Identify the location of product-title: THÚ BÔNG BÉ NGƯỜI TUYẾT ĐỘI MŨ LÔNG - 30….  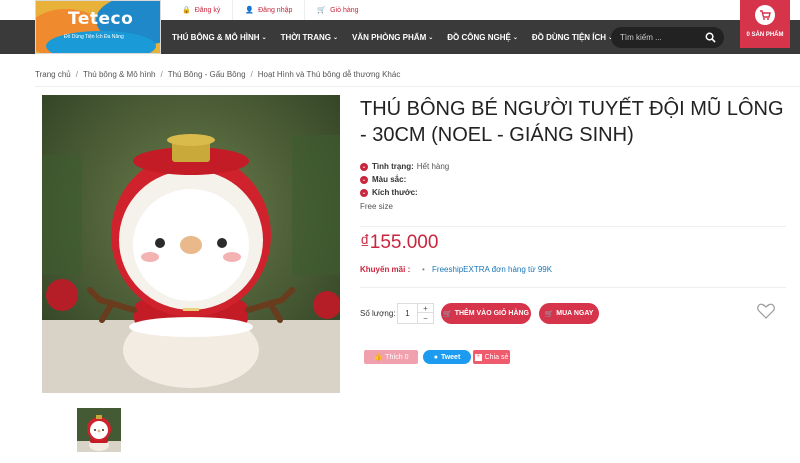
(572, 122).